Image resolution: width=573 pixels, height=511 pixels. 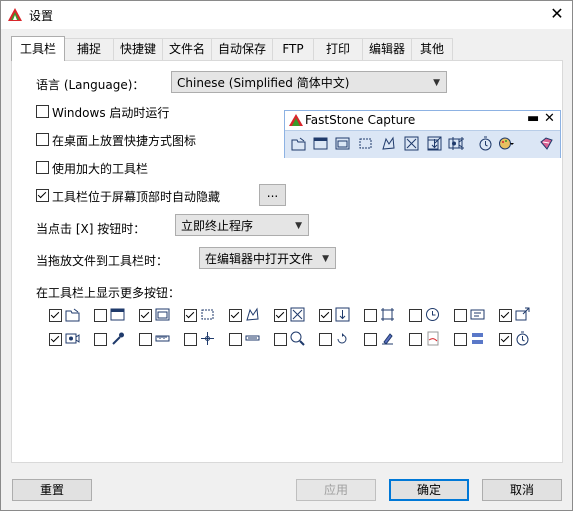 I want to click on combine-images-icon, so click(x=477, y=338).